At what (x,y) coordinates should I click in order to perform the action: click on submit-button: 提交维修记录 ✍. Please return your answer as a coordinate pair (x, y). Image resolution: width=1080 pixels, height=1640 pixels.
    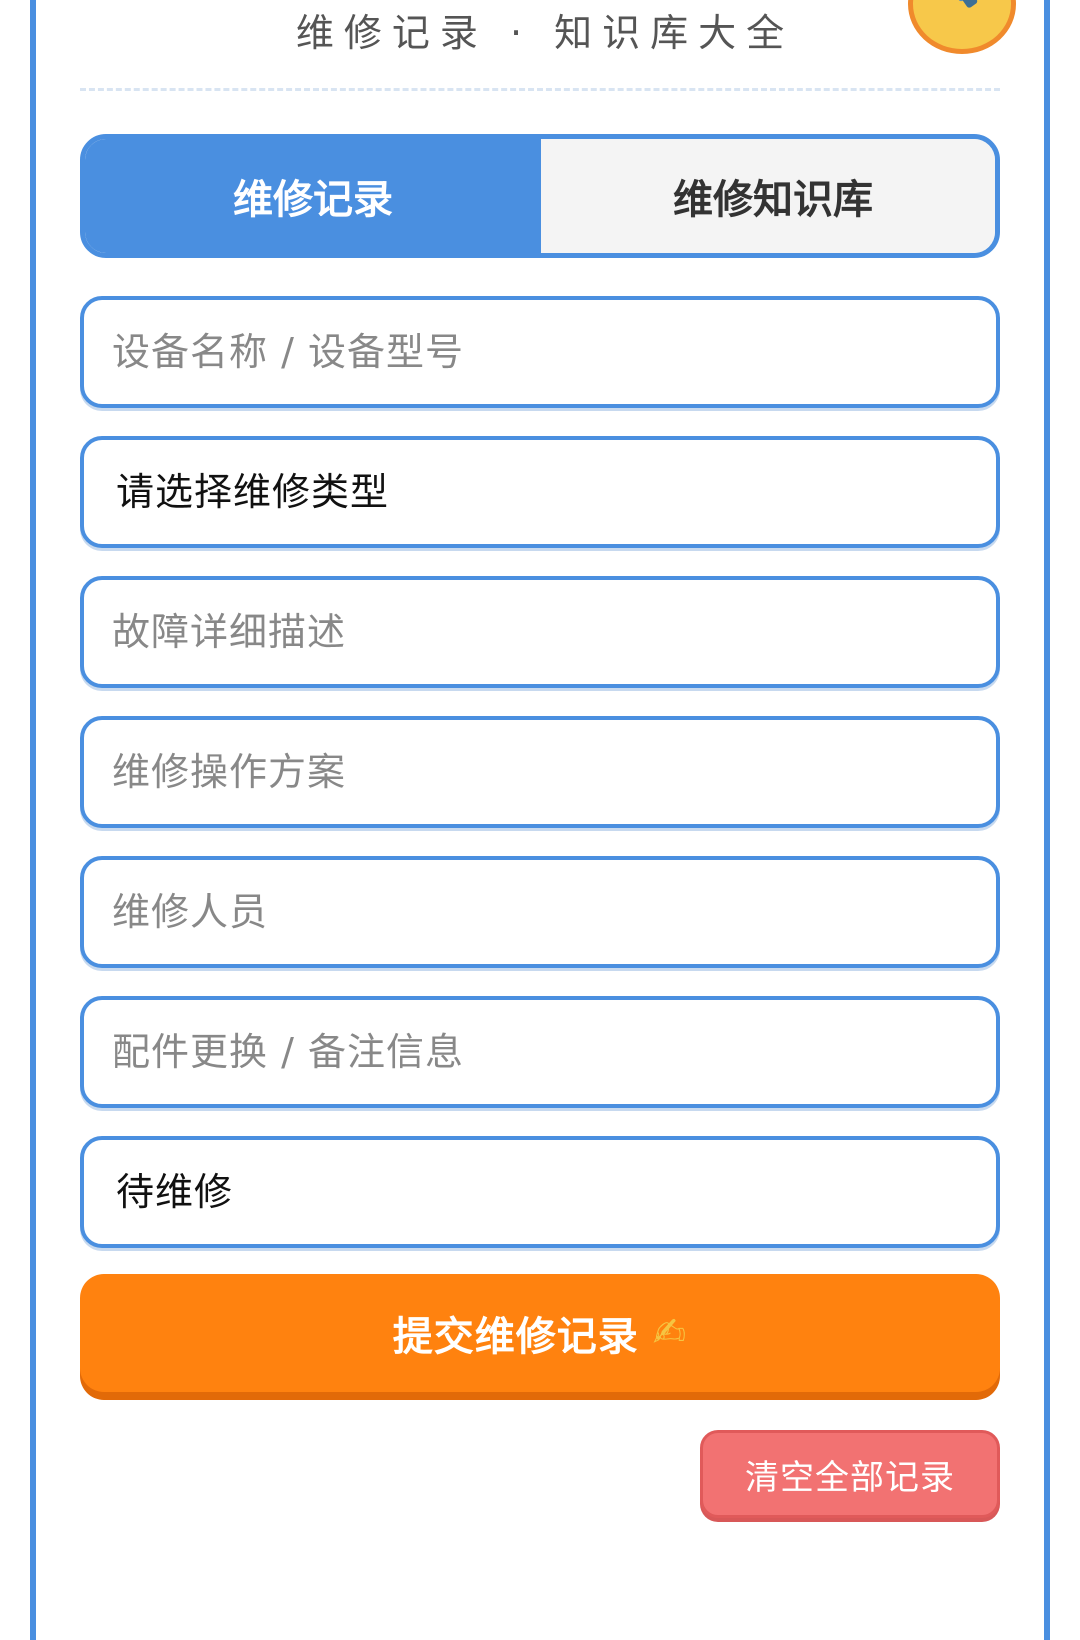
    Looking at the image, I should click on (540, 1333).